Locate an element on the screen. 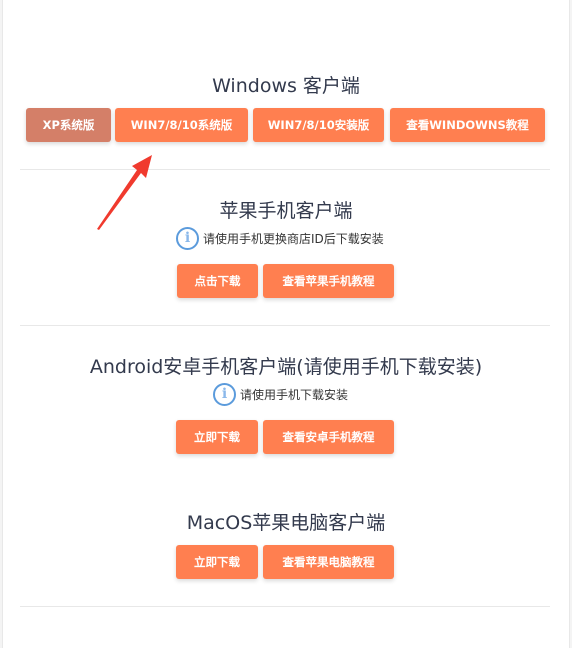  android-title: Android安卓手机客户端(请使用手机下载安装) is located at coordinates (286, 367).